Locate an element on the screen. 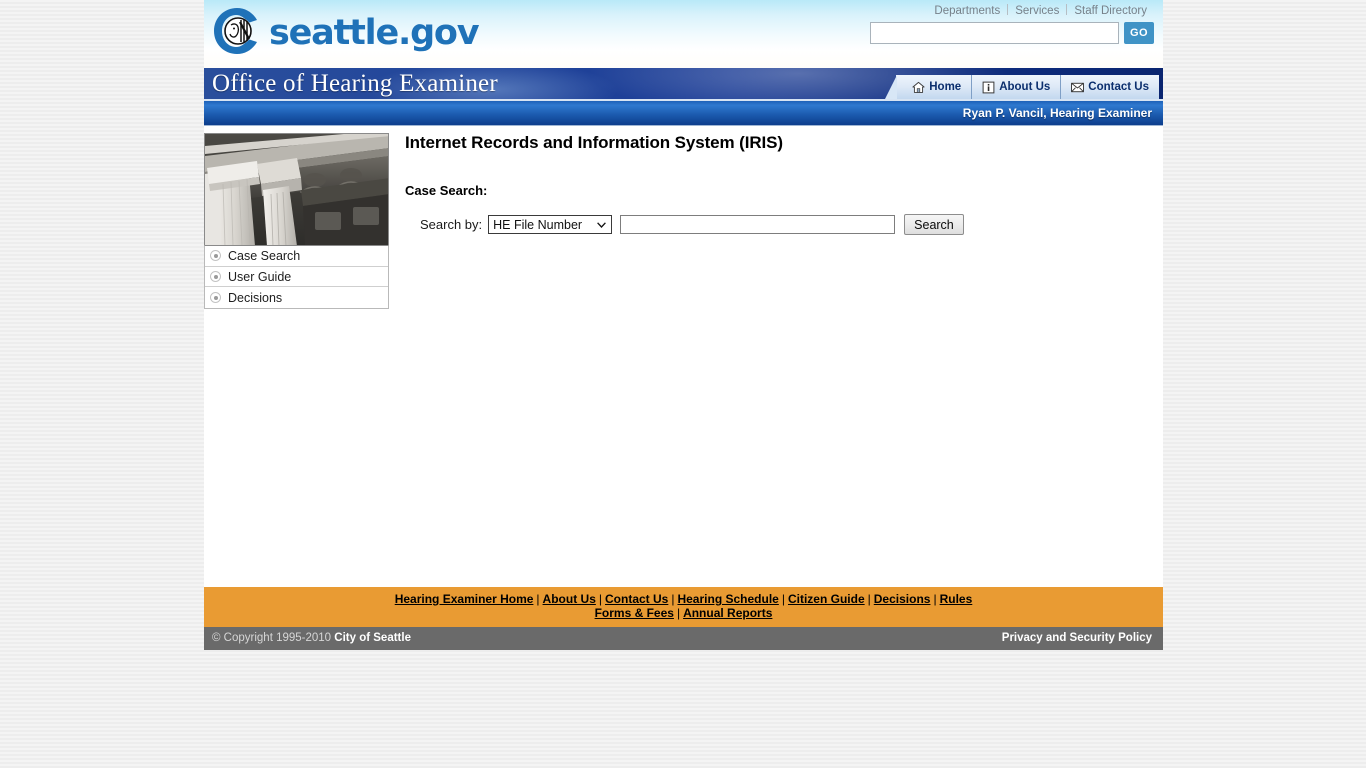 Image resolution: width=1366 pixels, height=768 pixels. footer-link-about-us: About Us is located at coordinates (569, 599).